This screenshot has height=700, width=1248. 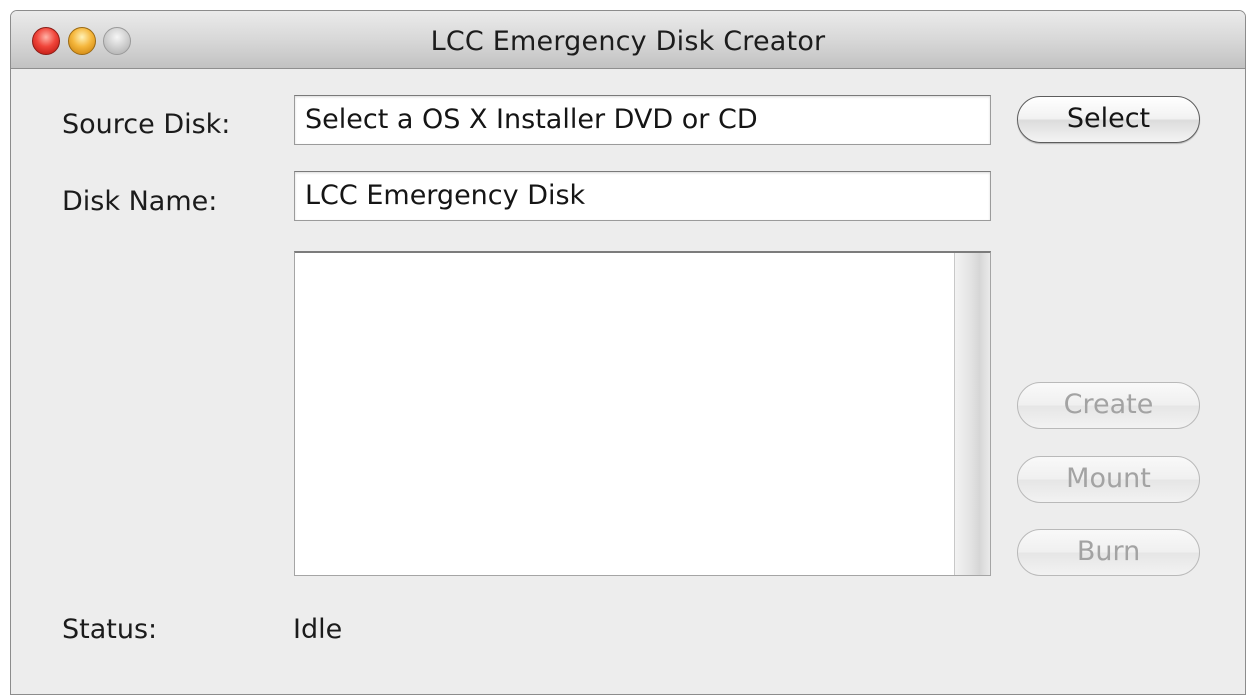 What do you see at coordinates (146, 124) in the screenshot?
I see `source-disk-label: Source Disk:` at bounding box center [146, 124].